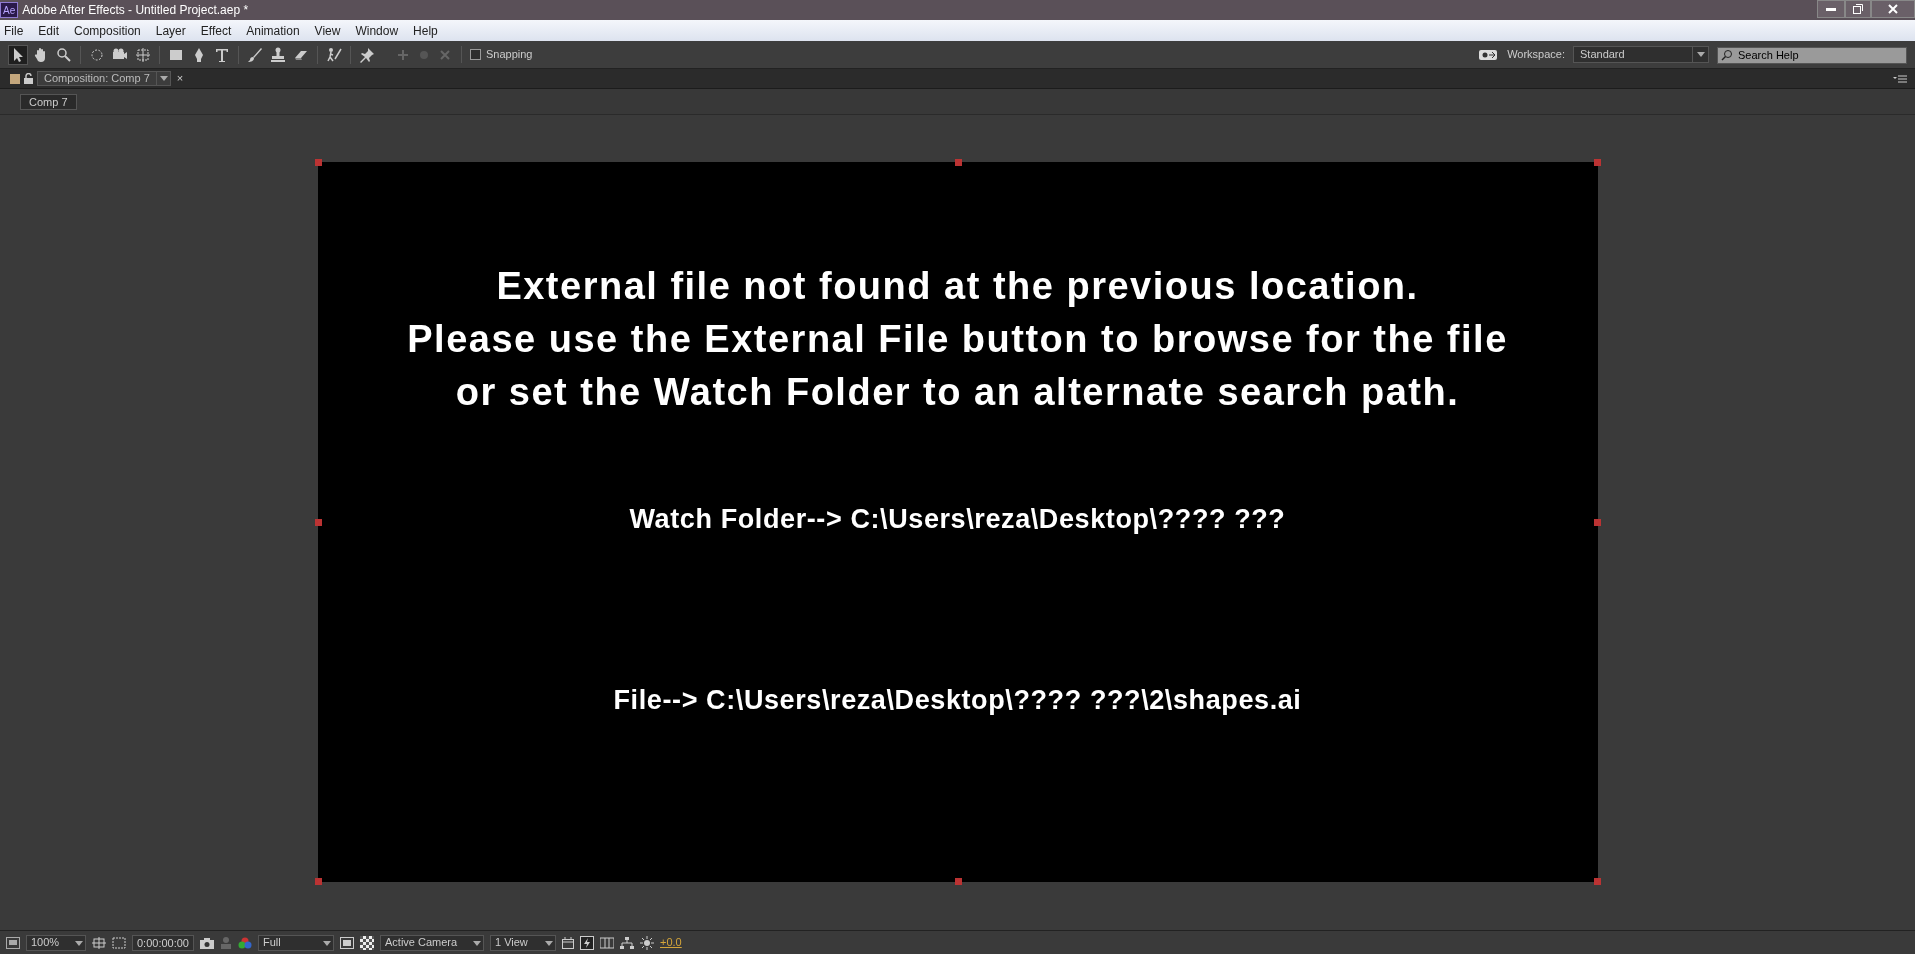 Image resolution: width=1915 pixels, height=954 pixels. Describe the element at coordinates (104, 78) in the screenshot. I see `composition-tab: Composition: Comp 7` at that location.